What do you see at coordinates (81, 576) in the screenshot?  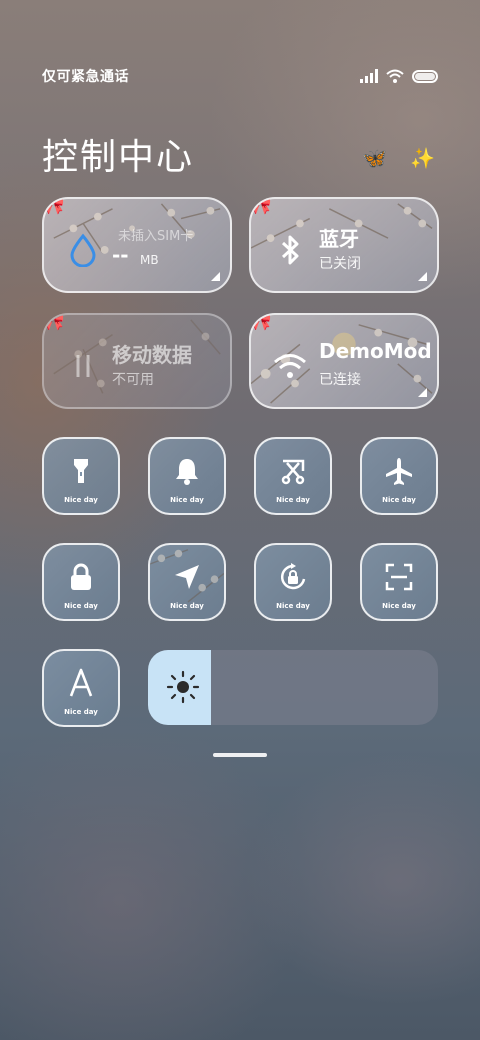 I see `lock-icon` at bounding box center [81, 576].